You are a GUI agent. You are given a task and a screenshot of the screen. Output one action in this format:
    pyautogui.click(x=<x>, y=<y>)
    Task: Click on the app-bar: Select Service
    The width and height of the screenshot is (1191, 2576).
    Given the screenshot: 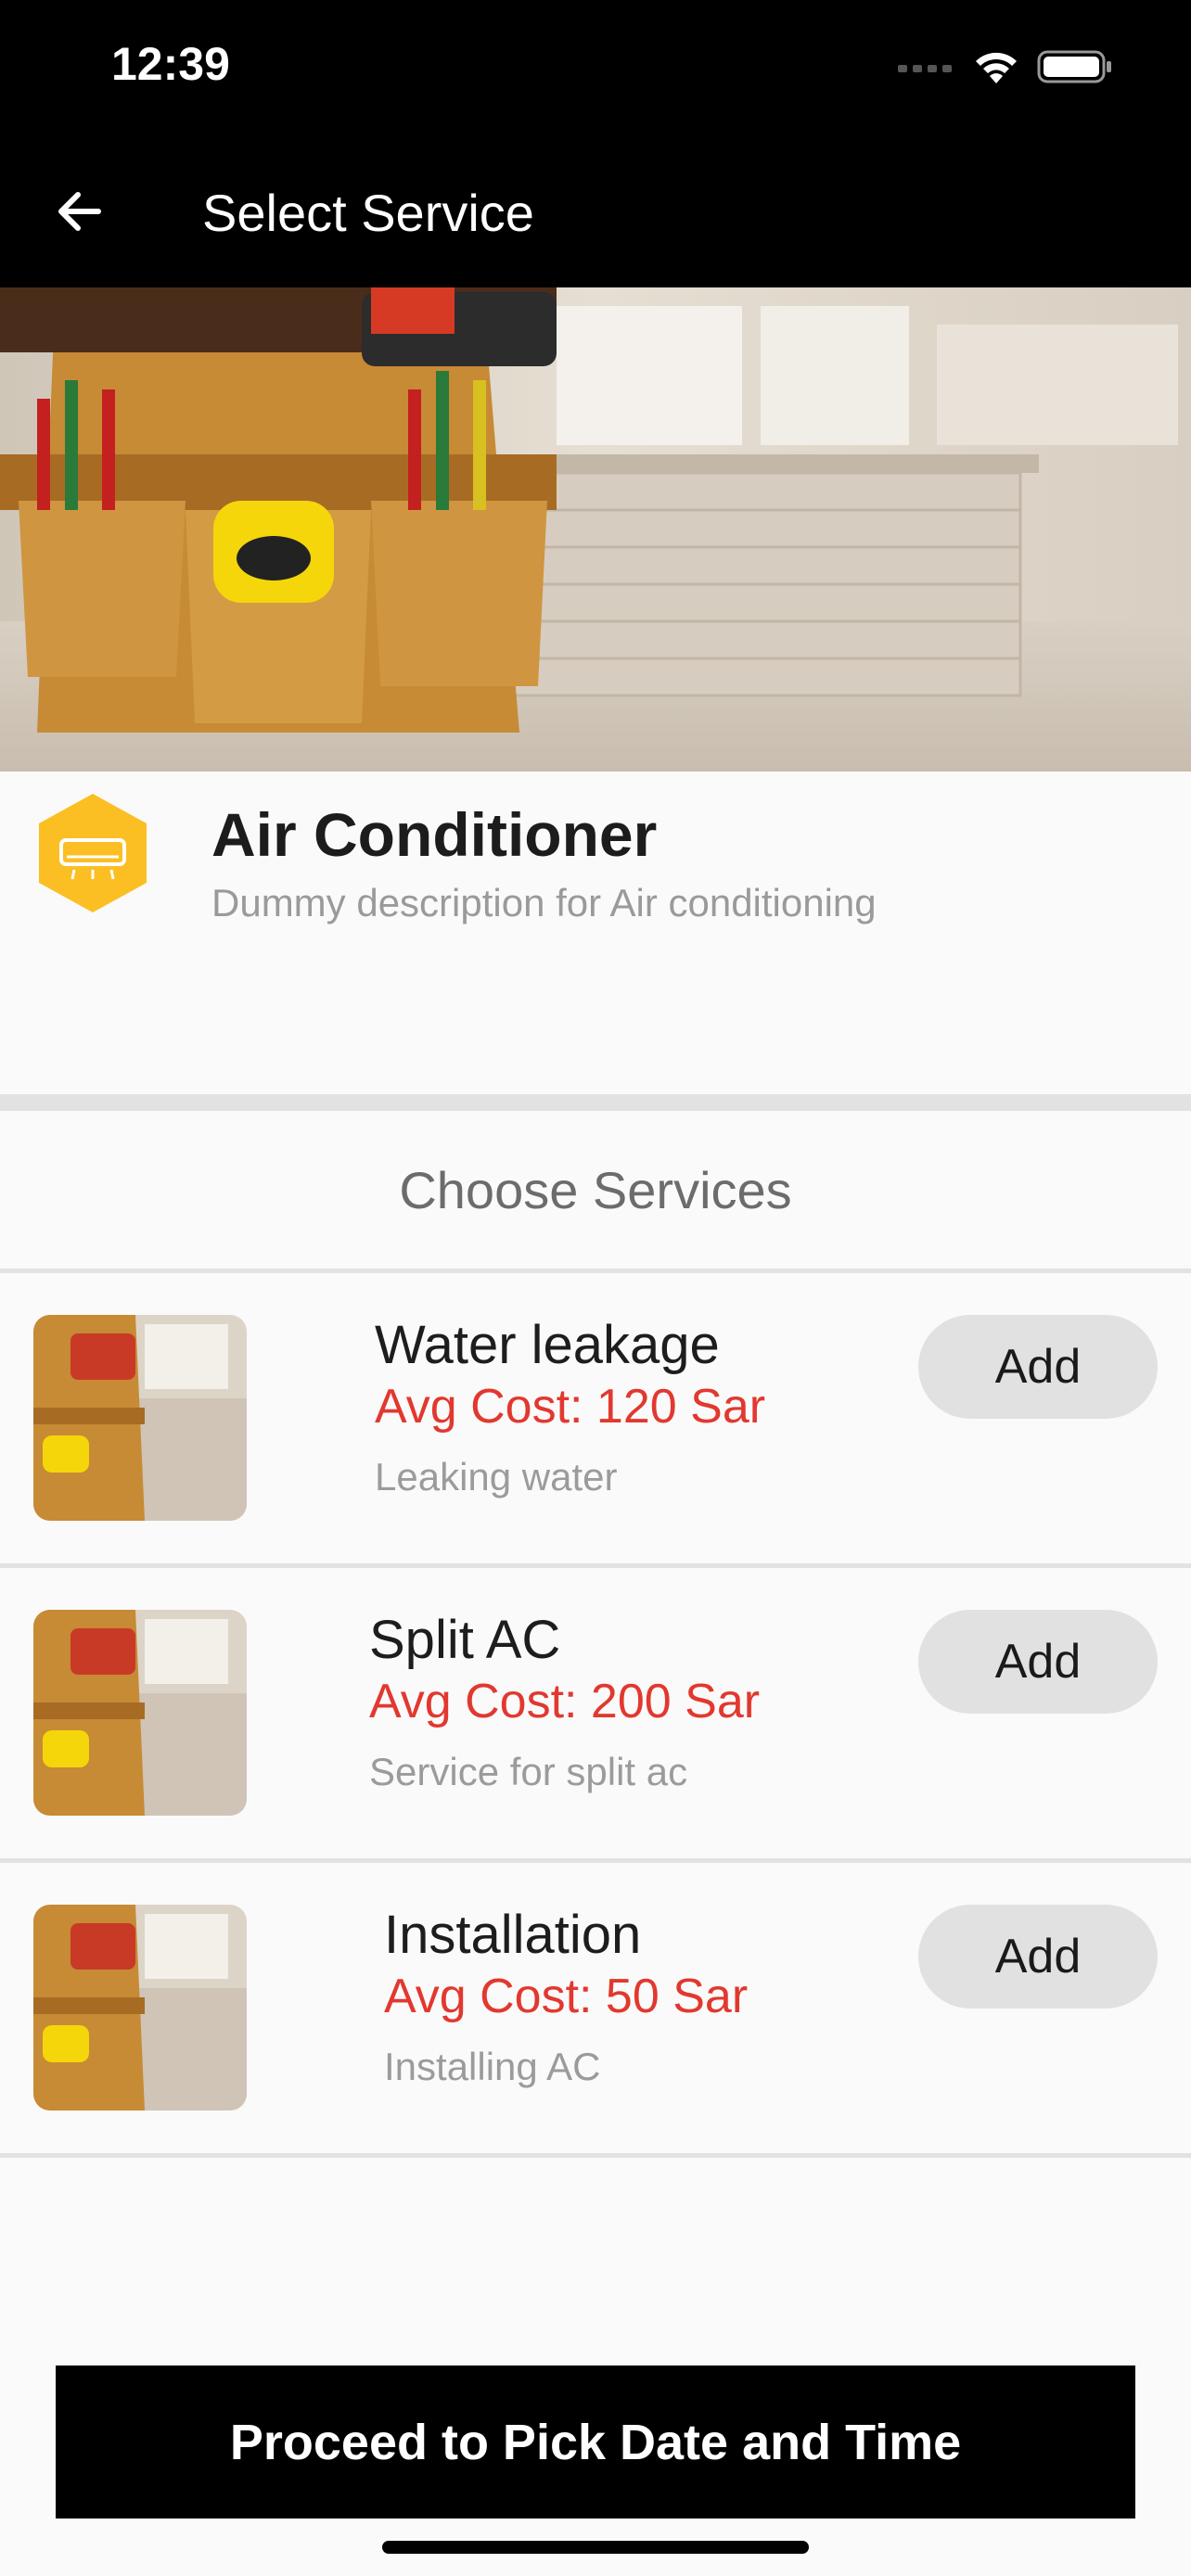 What is the action you would take?
    pyautogui.click(x=595, y=213)
    